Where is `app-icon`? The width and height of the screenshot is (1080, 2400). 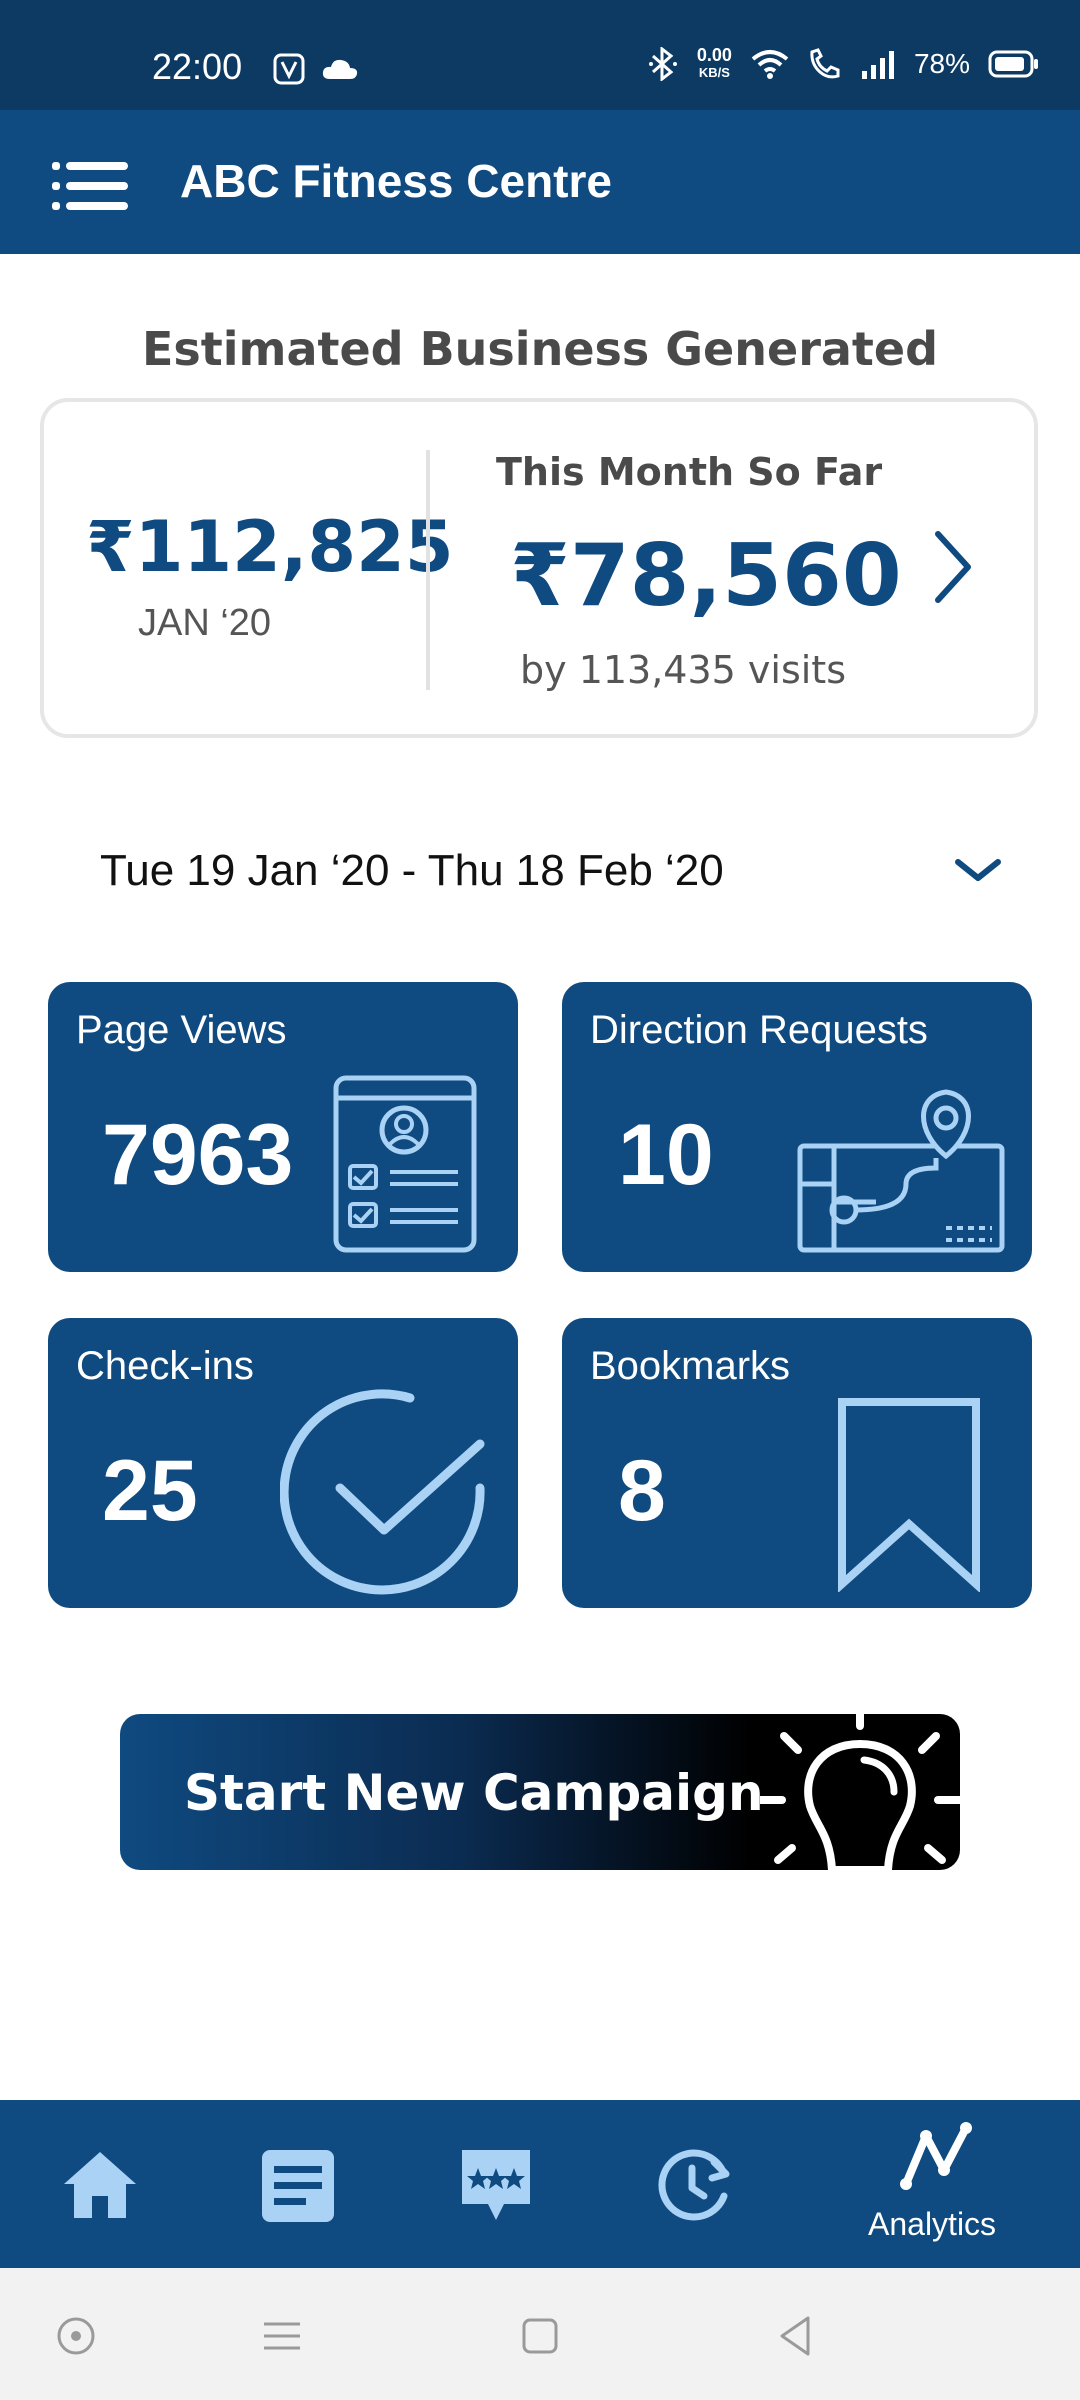
app-icon is located at coordinates (289, 69).